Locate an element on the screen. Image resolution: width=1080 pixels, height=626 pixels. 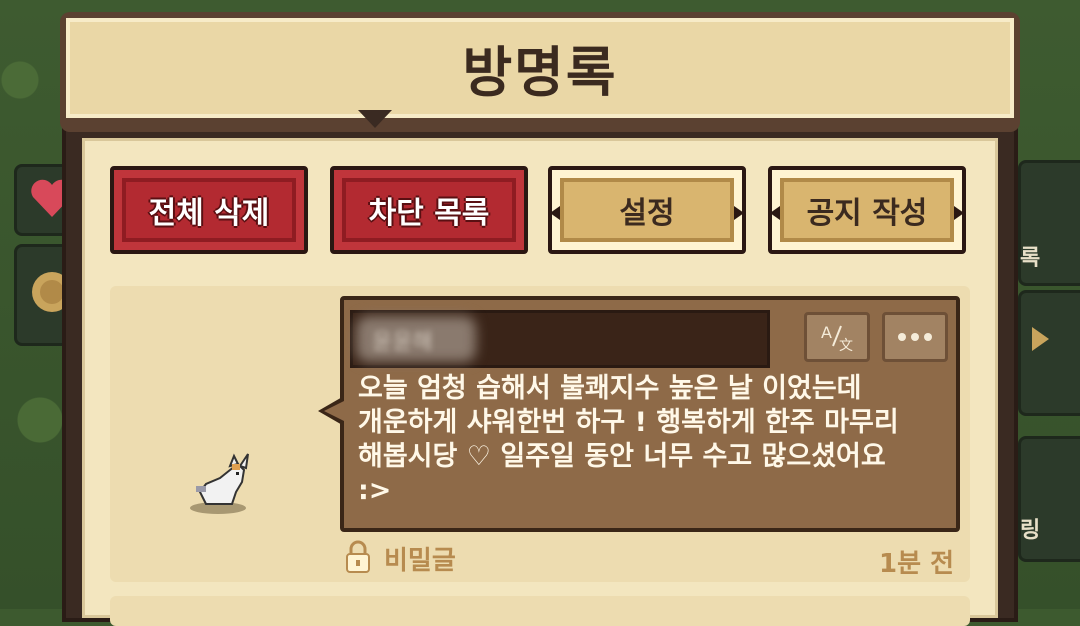
translate-button: A 文 is located at coordinates (837, 337).